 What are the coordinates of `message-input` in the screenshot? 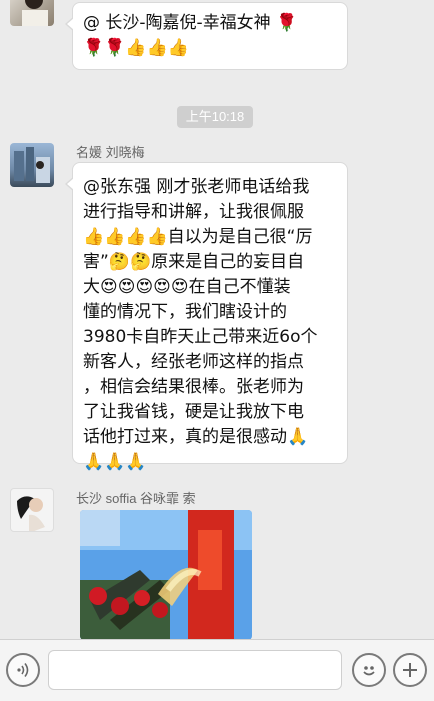 It's located at (195, 670).